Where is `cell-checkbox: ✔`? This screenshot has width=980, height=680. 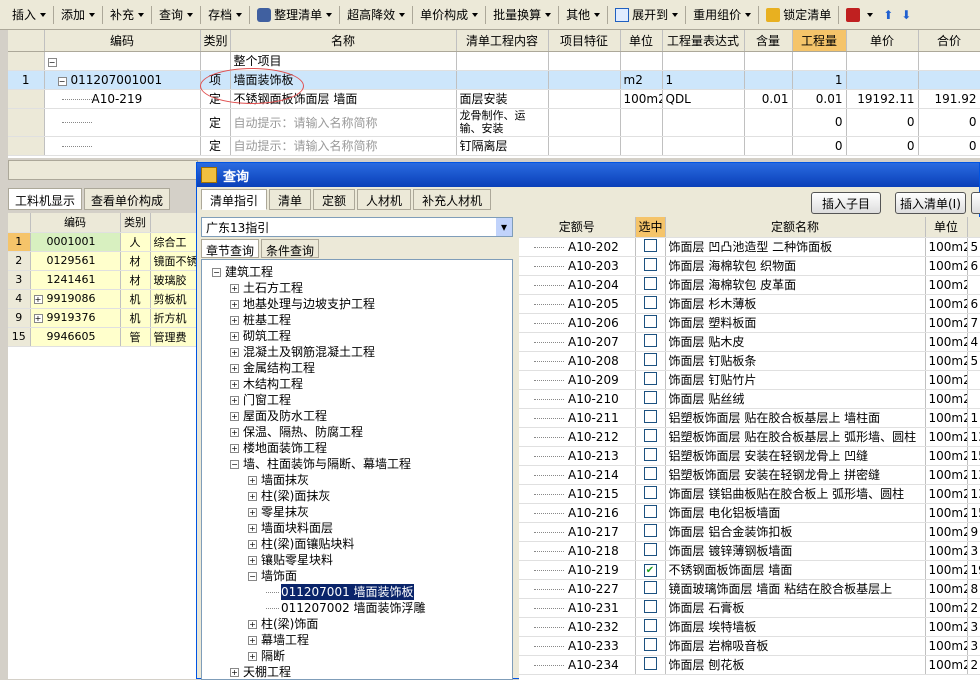
cell-checkbox: ✔ is located at coordinates (650, 570).